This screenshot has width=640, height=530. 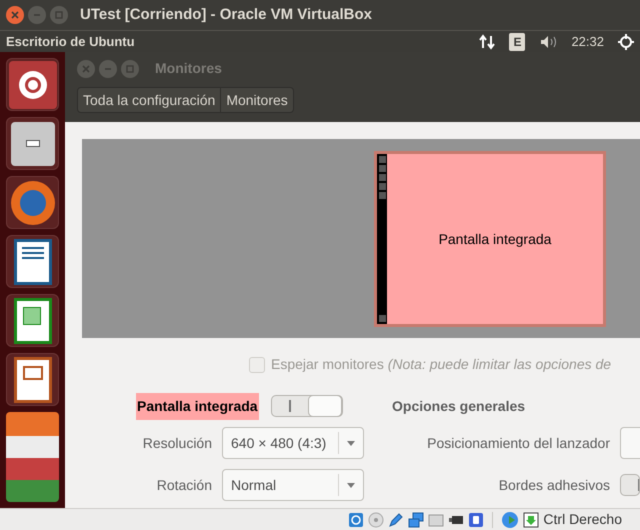 I want to click on writer-launcher-icon, so click(x=32, y=261).